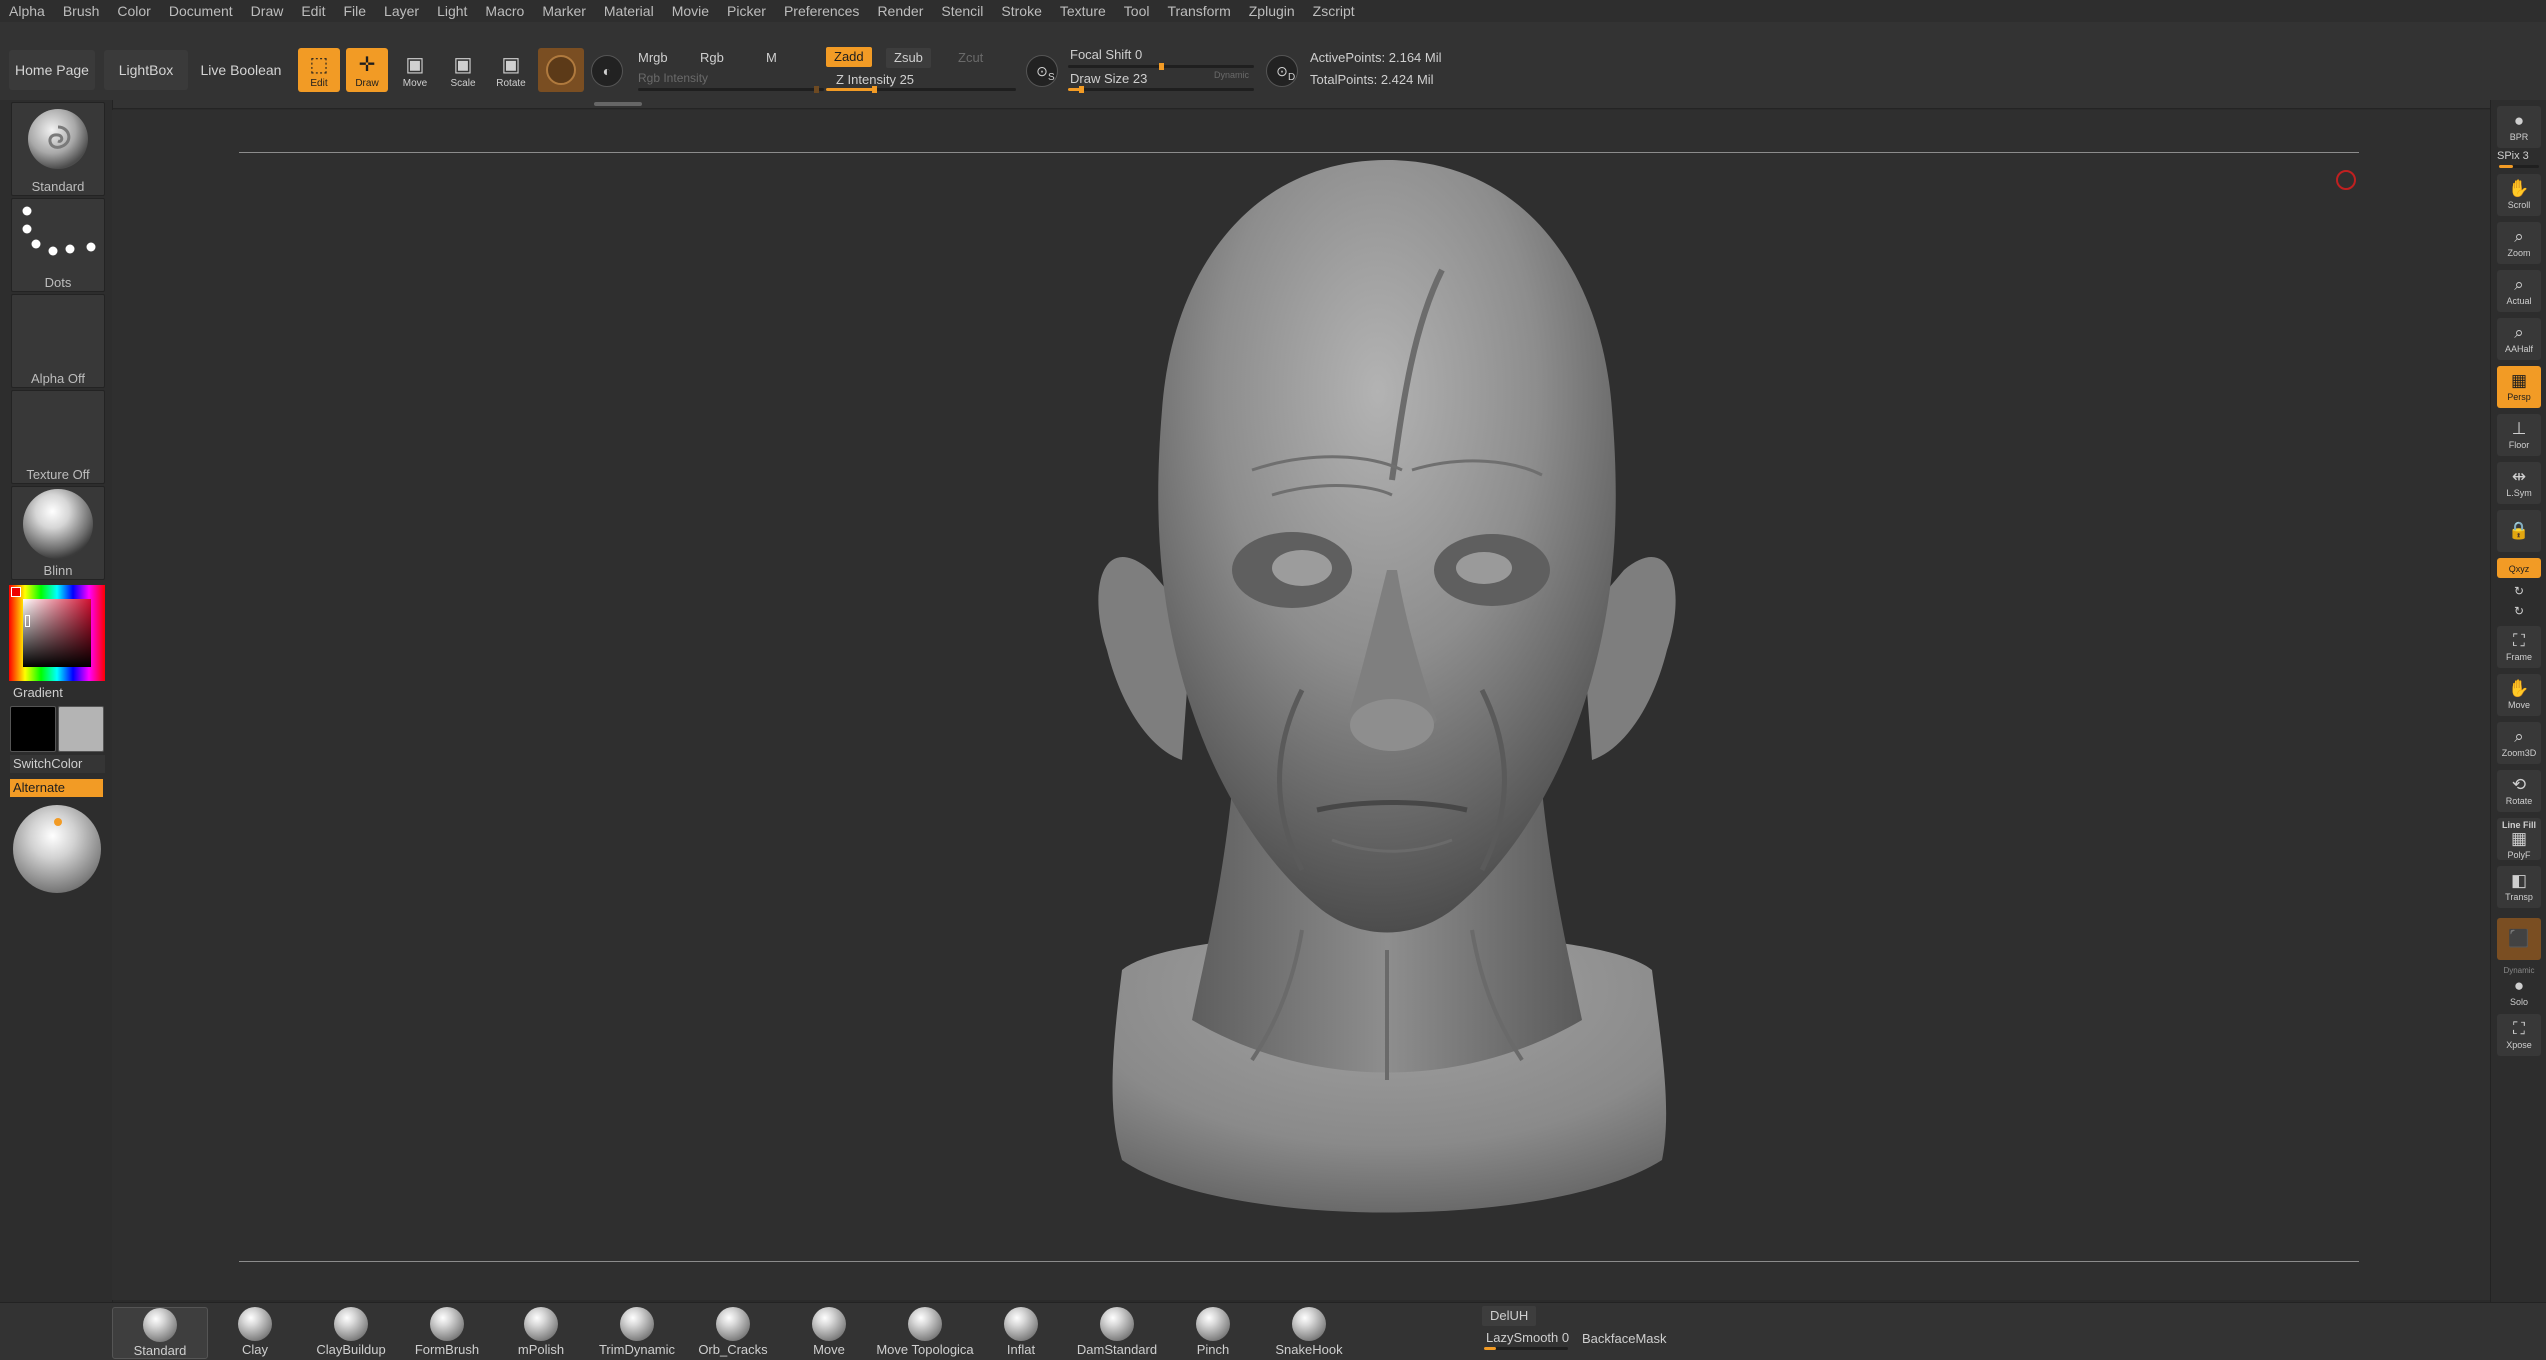 This screenshot has height=1360, width=2546. Describe the element at coordinates (1083, 11) in the screenshot. I see `menu-texture: Texture` at that location.